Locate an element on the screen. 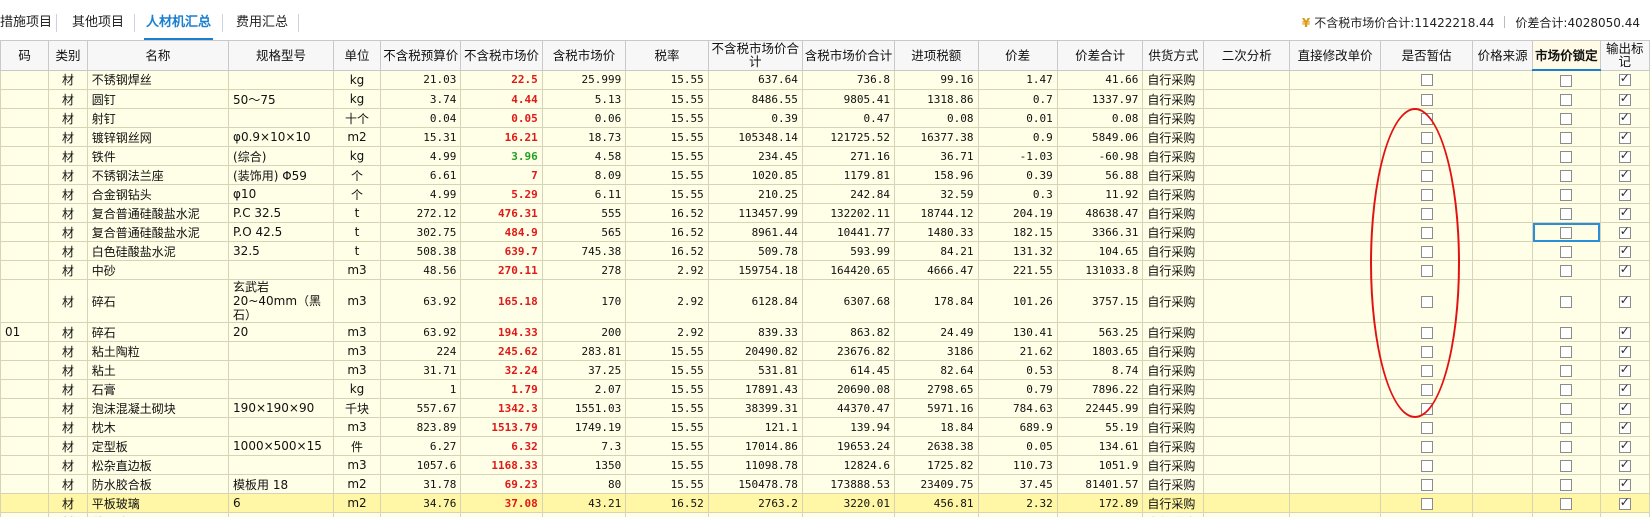  cell-tax-market: 565 is located at coordinates (584, 232).